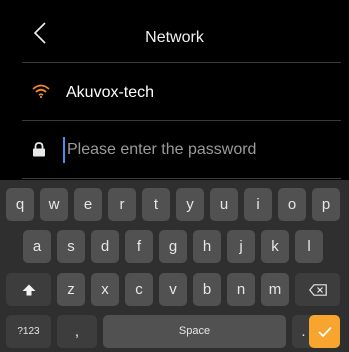 The image size is (349, 352). I want to click on space-key: Space, so click(194, 331).